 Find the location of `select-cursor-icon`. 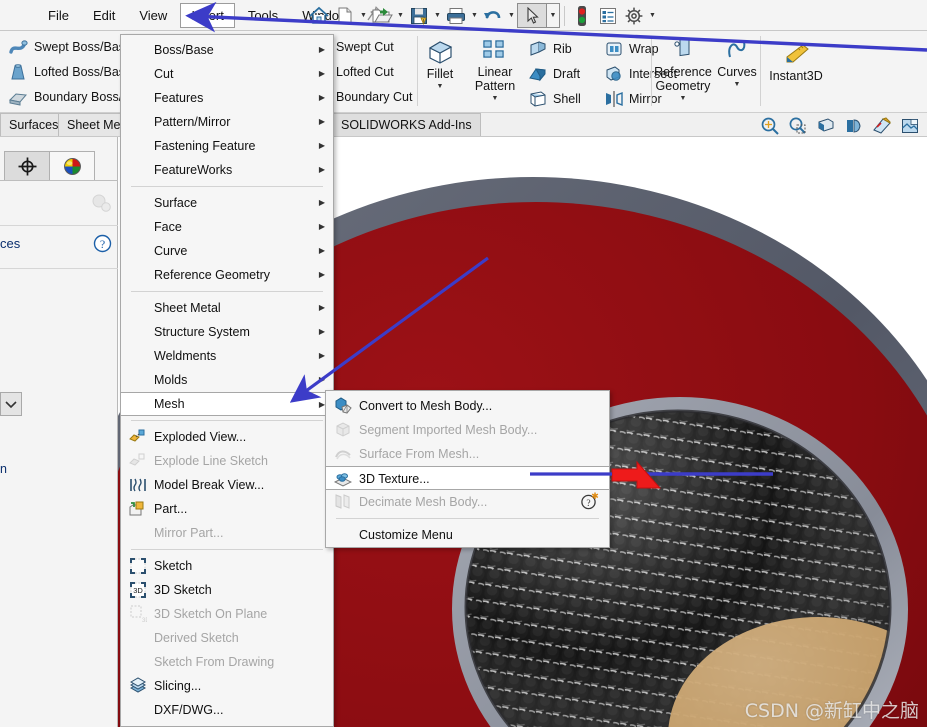

select-cursor-icon is located at coordinates (532, 15).